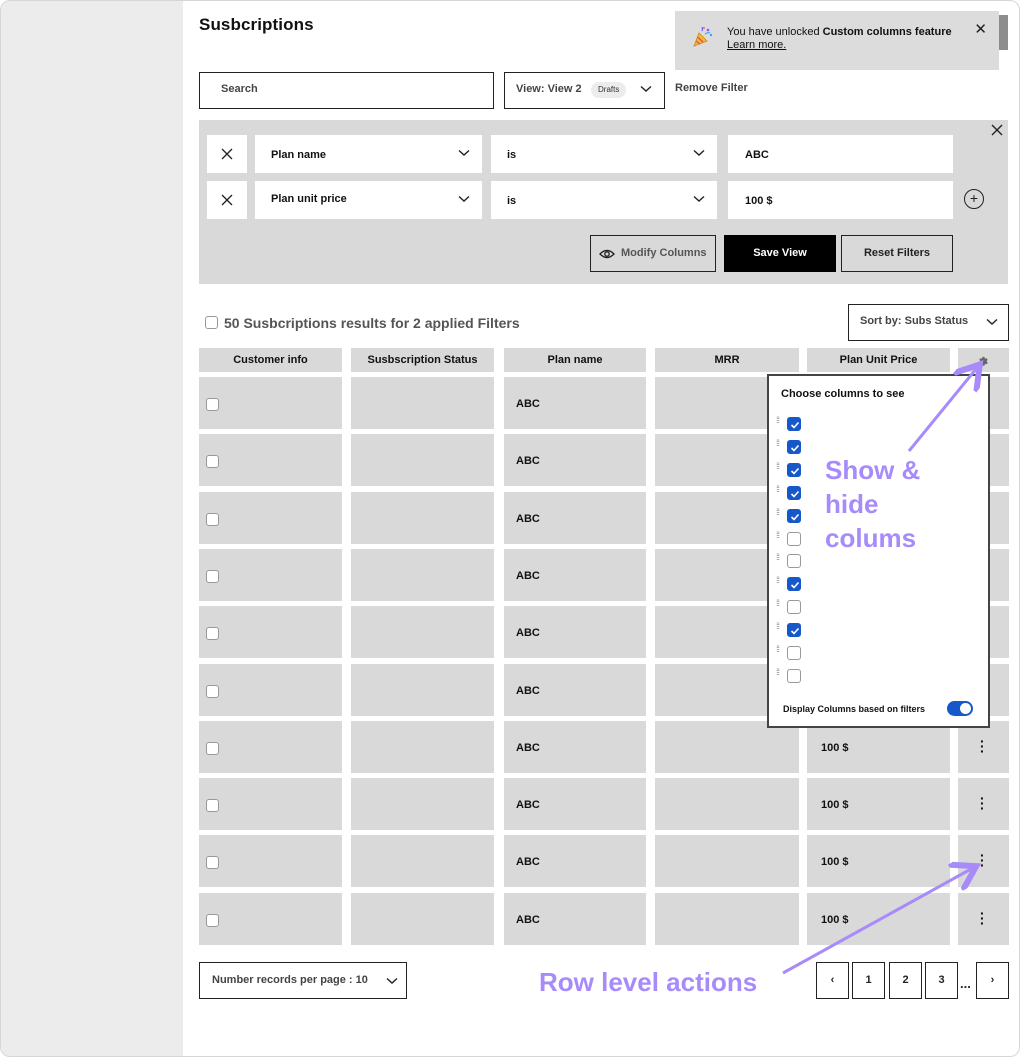 The image size is (1020, 1057). What do you see at coordinates (653, 253) in the screenshot?
I see `modify-columns-button: Modify Columns` at bounding box center [653, 253].